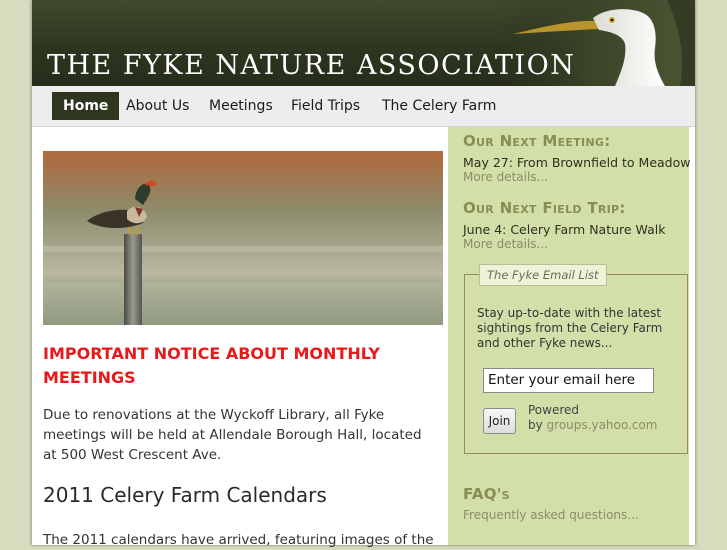  What do you see at coordinates (499, 421) in the screenshot?
I see `join-button: Join` at bounding box center [499, 421].